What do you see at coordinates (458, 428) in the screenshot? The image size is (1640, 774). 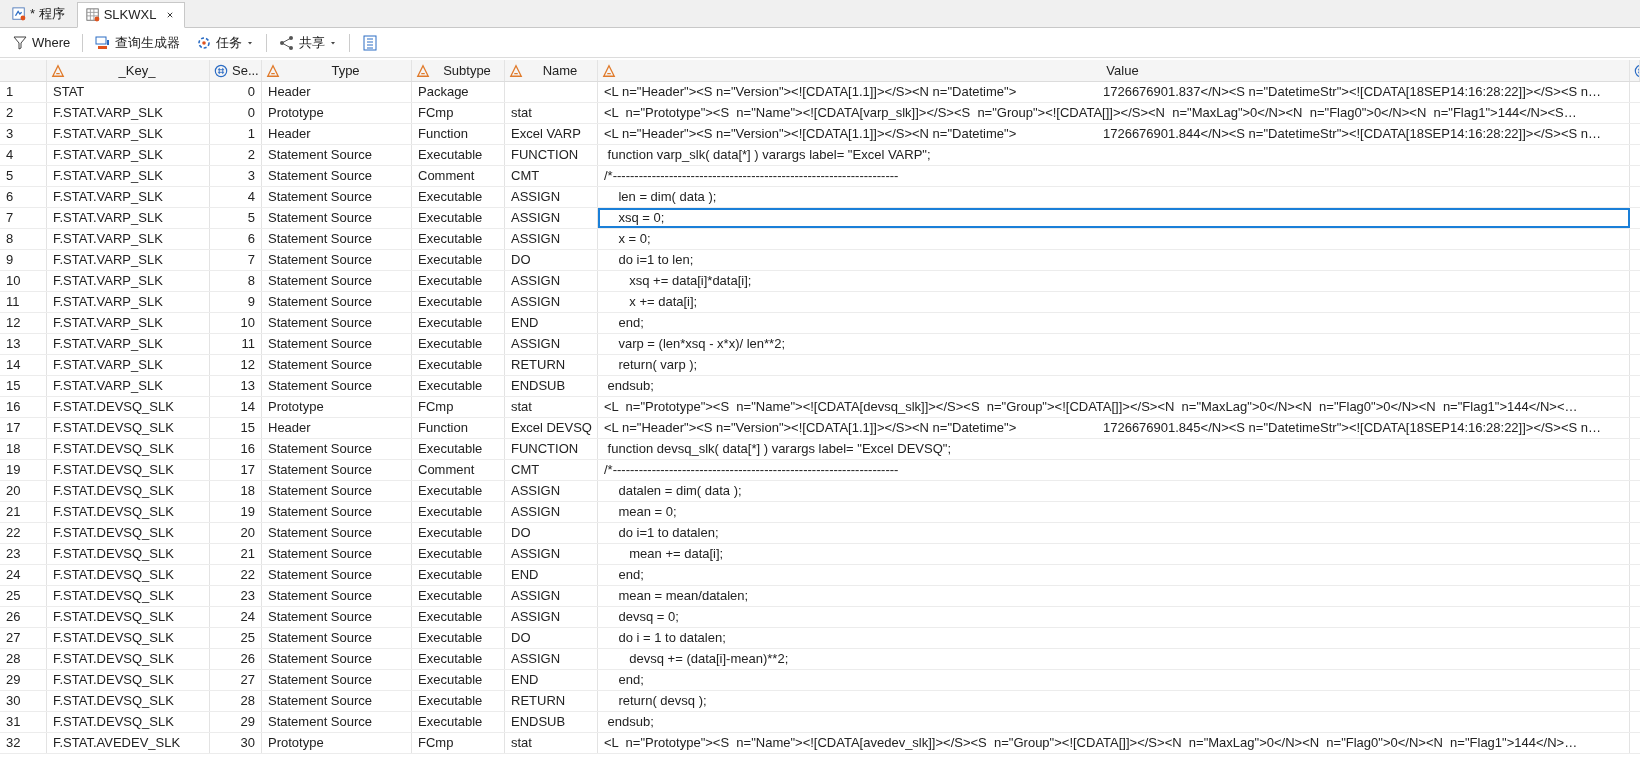 I see `table-cell: Function` at bounding box center [458, 428].